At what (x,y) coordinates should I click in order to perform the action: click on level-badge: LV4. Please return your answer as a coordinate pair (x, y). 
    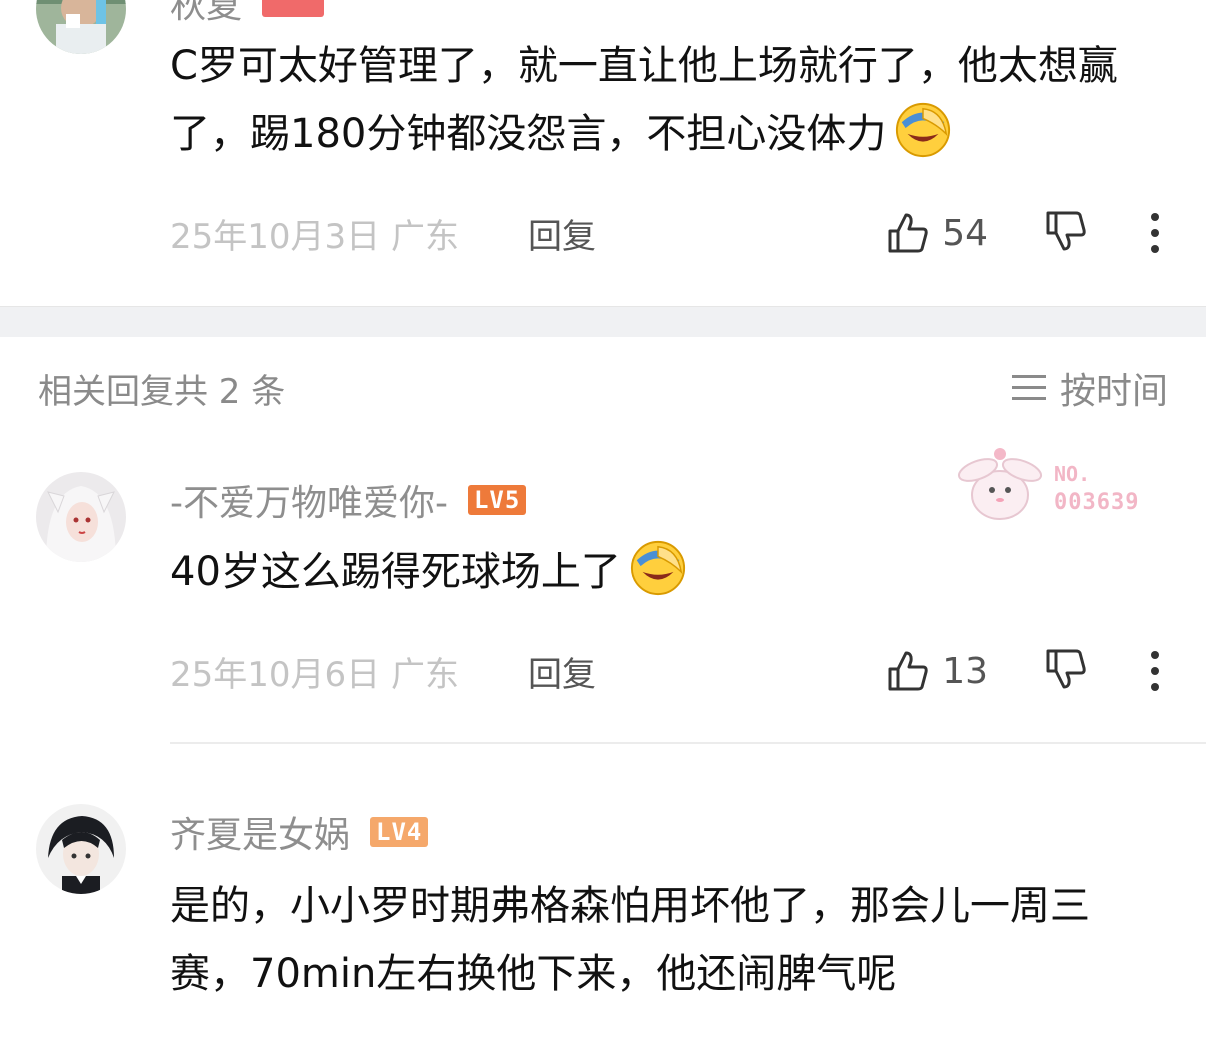
    Looking at the image, I should click on (399, 832).